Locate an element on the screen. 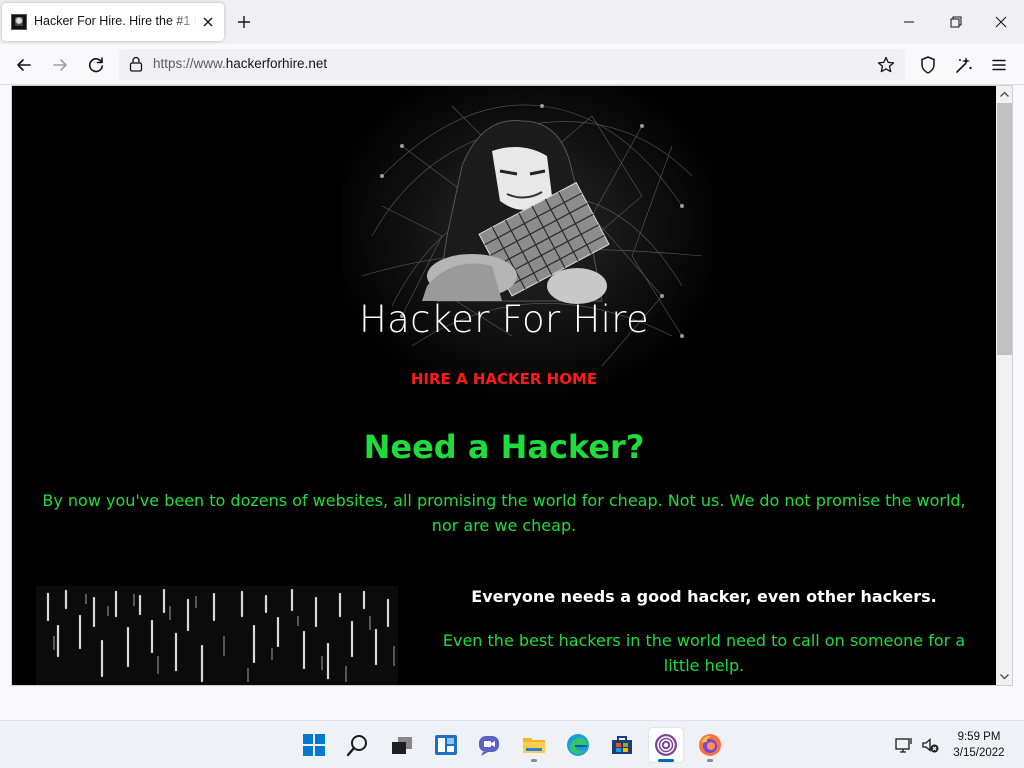 This screenshot has width=1024, height=768. url-text: https://www.hackerforhire.net is located at coordinates (240, 63).